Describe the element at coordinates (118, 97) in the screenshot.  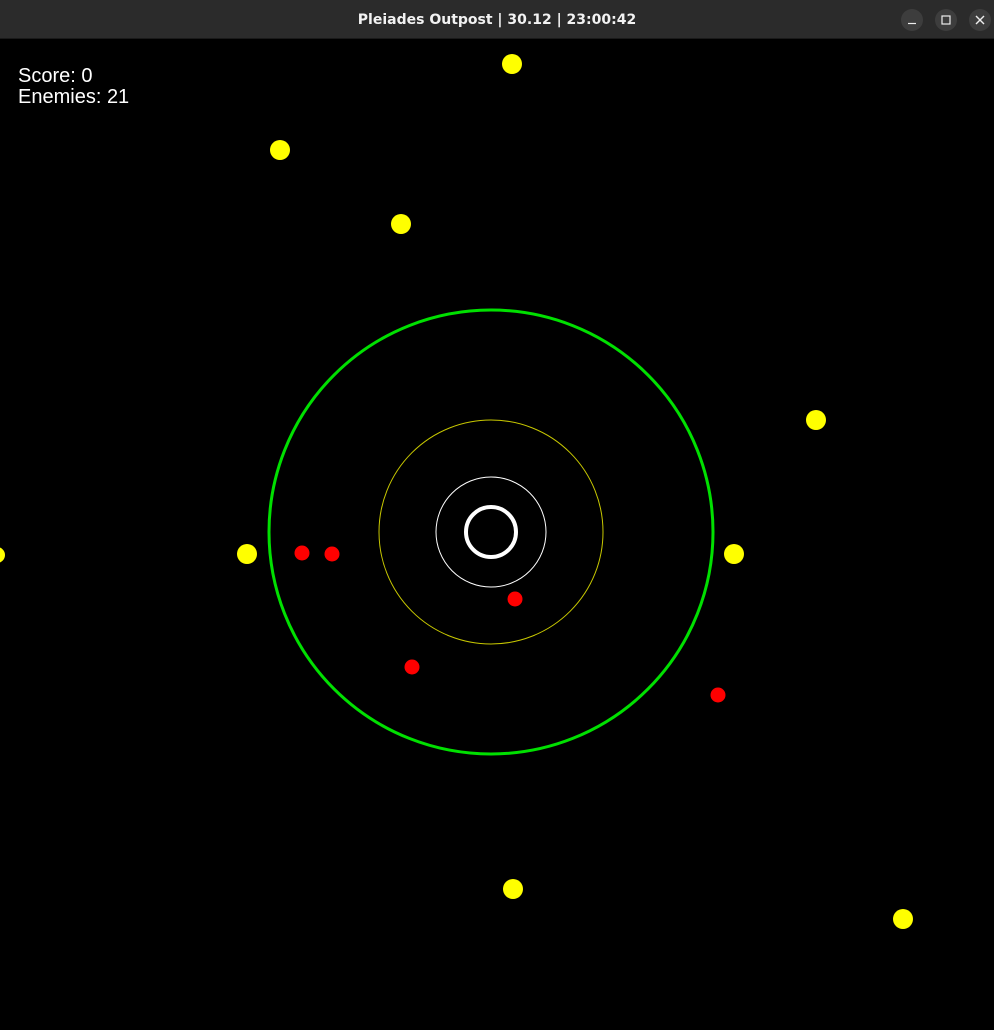
I see `enemies-value: 21` at that location.